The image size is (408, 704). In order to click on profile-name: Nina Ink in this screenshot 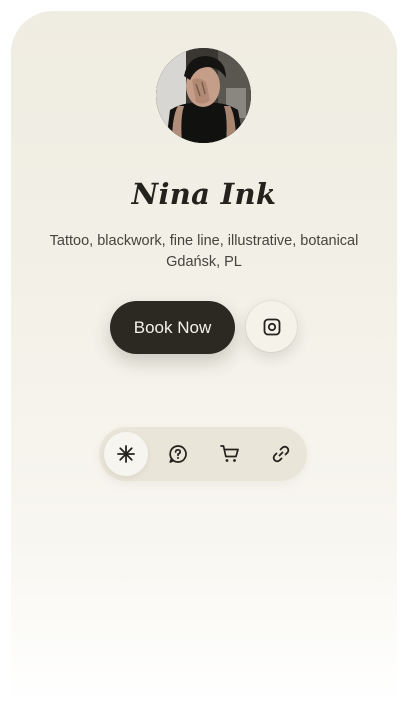, I will do `click(204, 194)`.